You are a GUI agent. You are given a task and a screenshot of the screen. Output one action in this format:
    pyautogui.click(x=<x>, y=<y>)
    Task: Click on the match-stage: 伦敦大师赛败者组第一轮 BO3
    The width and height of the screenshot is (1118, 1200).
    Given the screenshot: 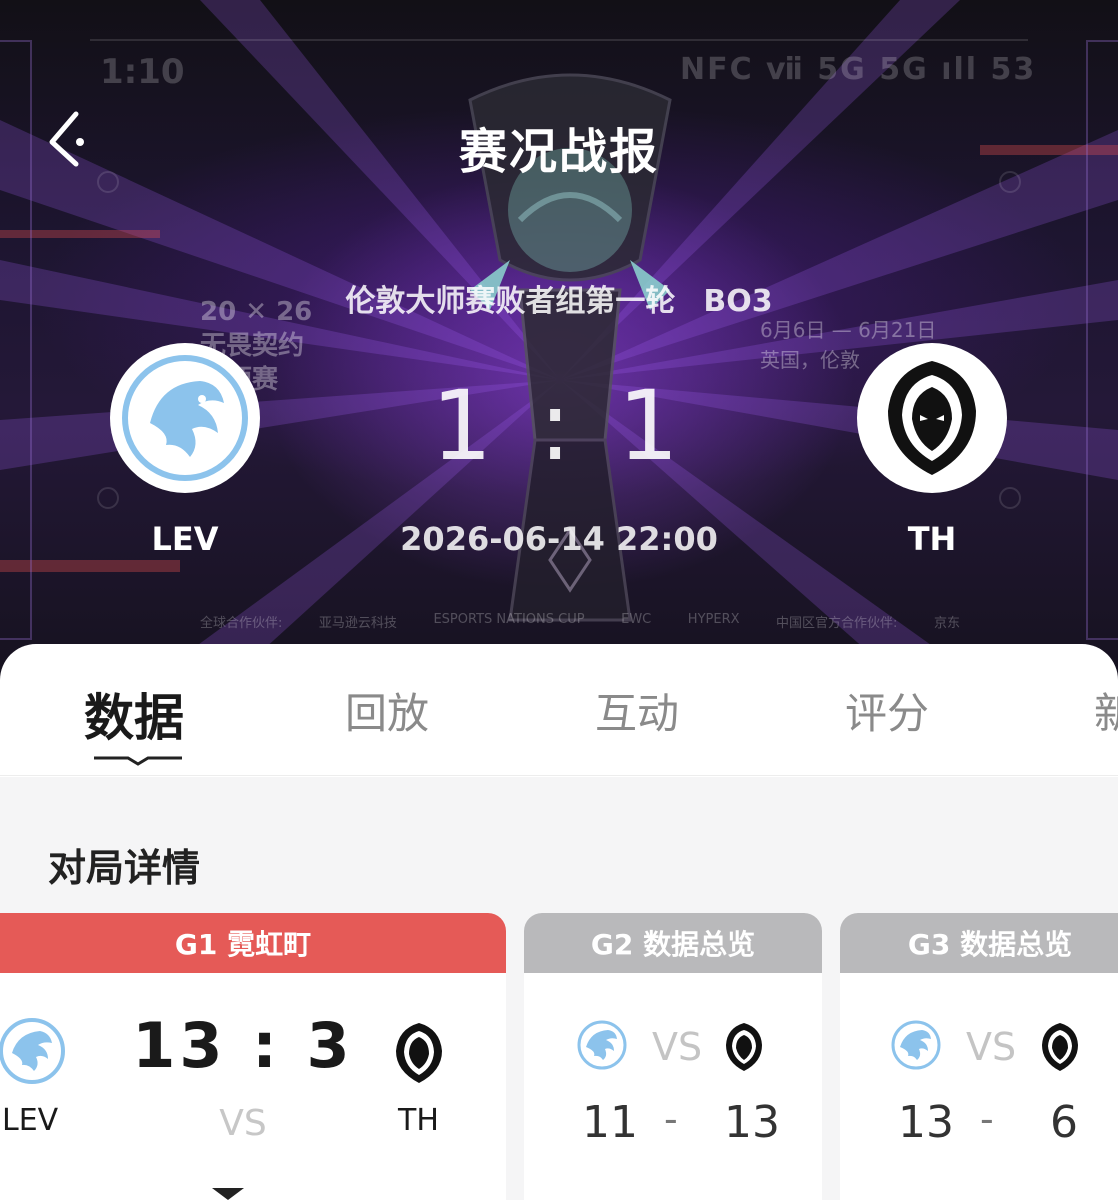 What is the action you would take?
    pyautogui.click(x=559, y=298)
    